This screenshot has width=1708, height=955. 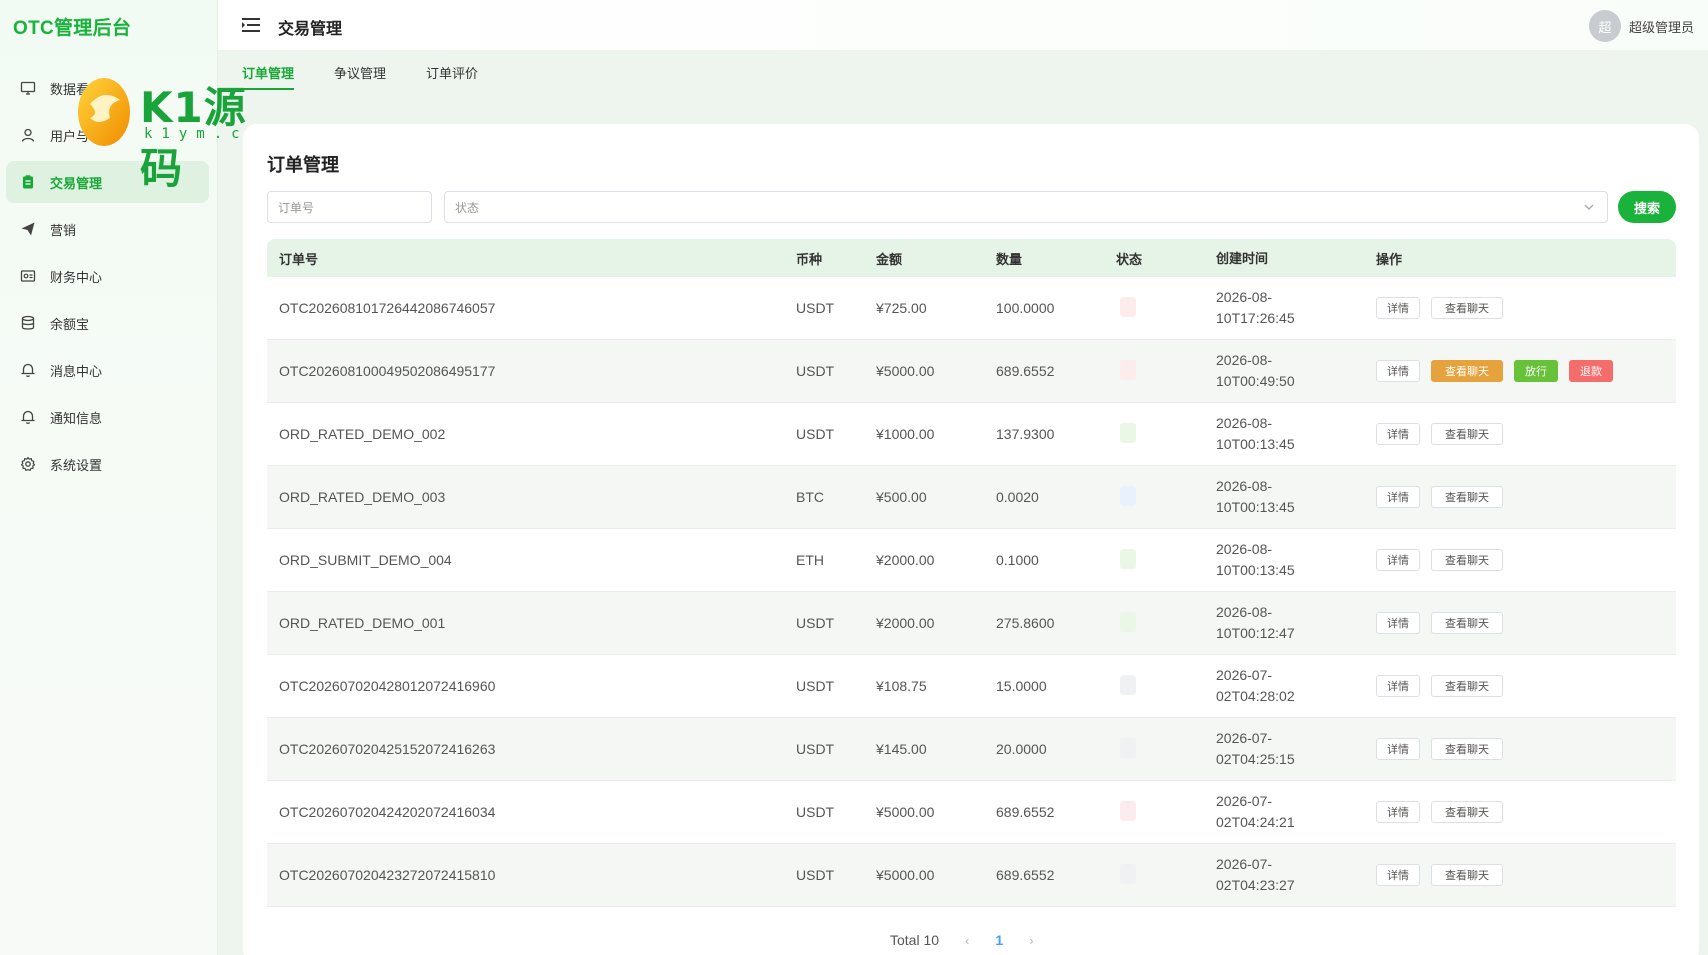 What do you see at coordinates (107, 464) in the screenshot?
I see `sidebar-item-8: 系统设置` at bounding box center [107, 464].